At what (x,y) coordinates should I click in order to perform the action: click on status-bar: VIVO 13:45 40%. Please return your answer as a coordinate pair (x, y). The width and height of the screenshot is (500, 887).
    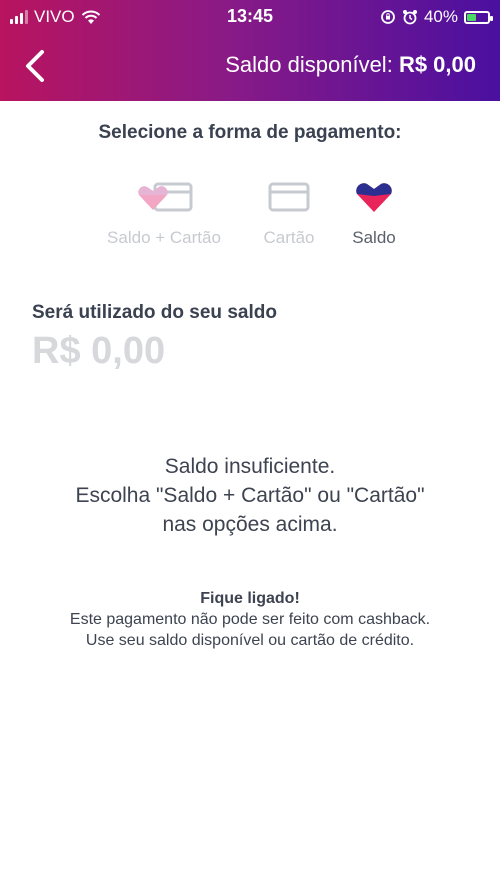
    Looking at the image, I should click on (250, 17).